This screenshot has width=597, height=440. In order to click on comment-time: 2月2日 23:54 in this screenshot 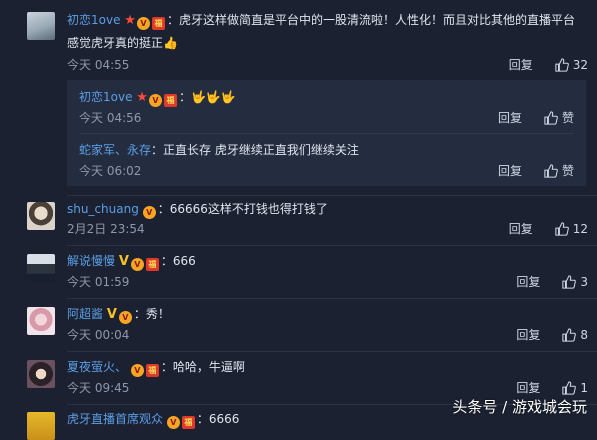, I will do `click(106, 229)`.